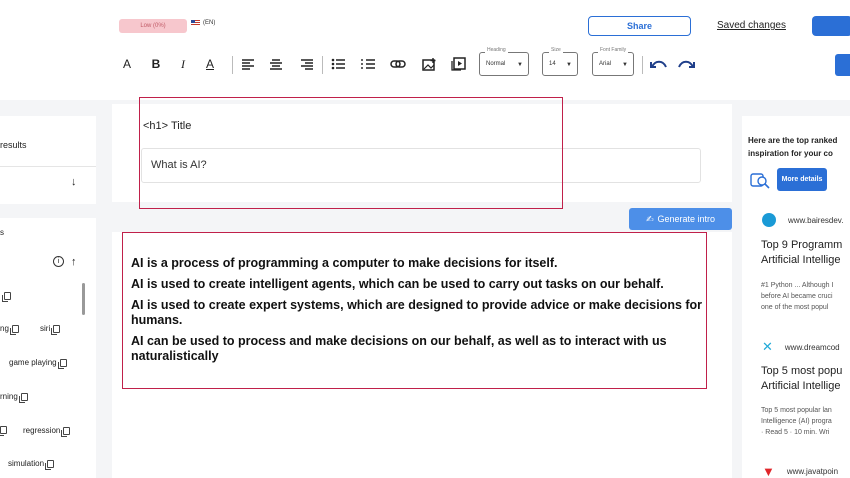  Describe the element at coordinates (805, 379) in the screenshot. I see `result-title: Top 5 most popu Artificial Intellige` at that location.